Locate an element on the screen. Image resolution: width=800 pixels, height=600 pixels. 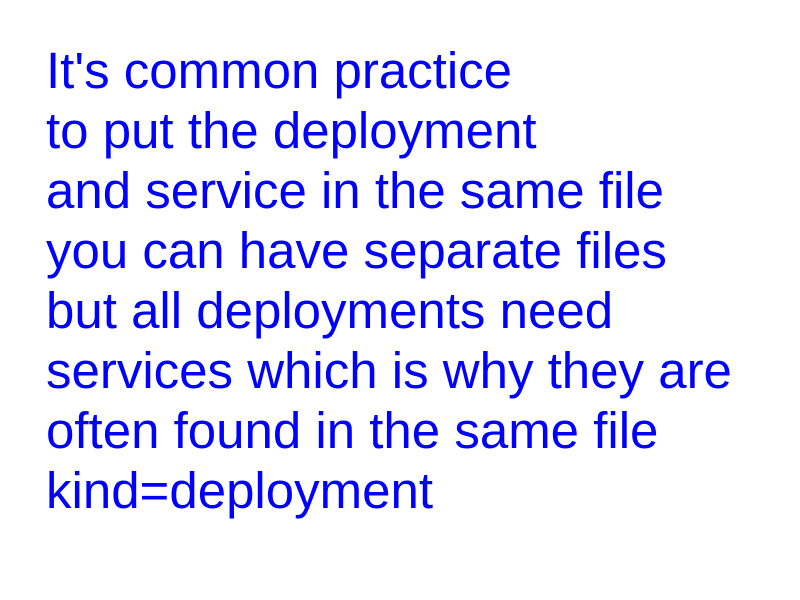
text-line: and service in the same file is located at coordinates (355, 190).